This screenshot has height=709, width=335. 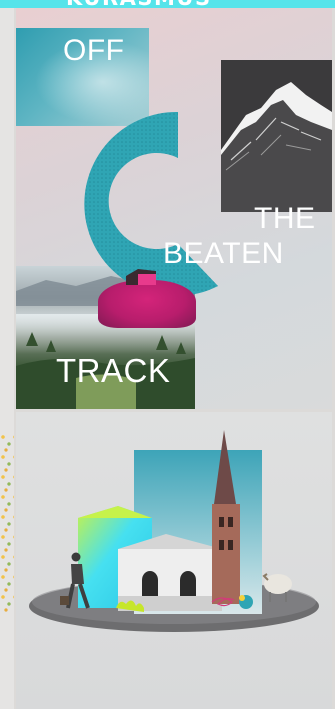 What do you see at coordinates (285, 218) in the screenshot?
I see `poster-word-the: THE` at bounding box center [285, 218].